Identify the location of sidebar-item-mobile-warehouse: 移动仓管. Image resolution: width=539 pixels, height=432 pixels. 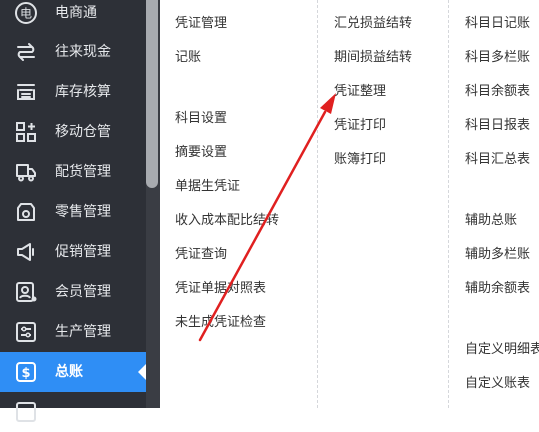
(73, 132).